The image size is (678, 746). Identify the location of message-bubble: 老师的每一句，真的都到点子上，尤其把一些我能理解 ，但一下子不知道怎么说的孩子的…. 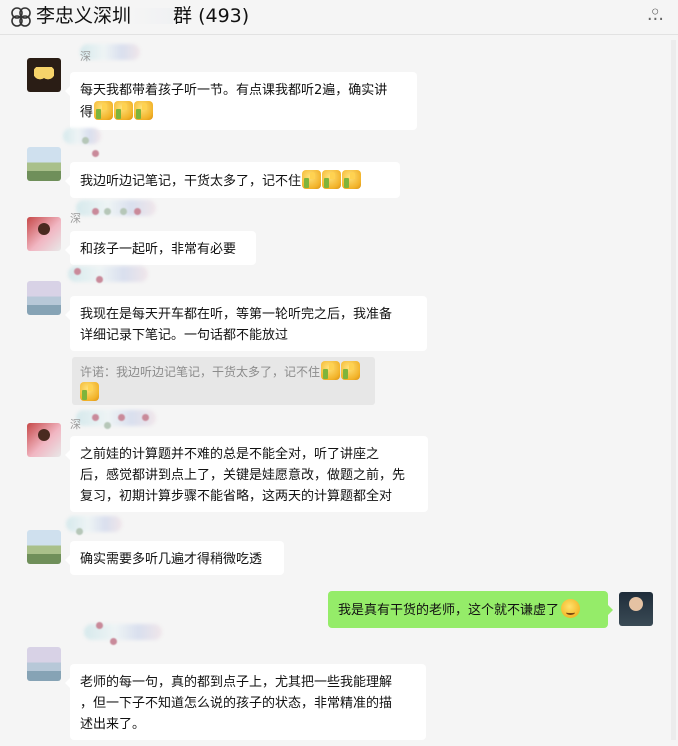
(245, 702).